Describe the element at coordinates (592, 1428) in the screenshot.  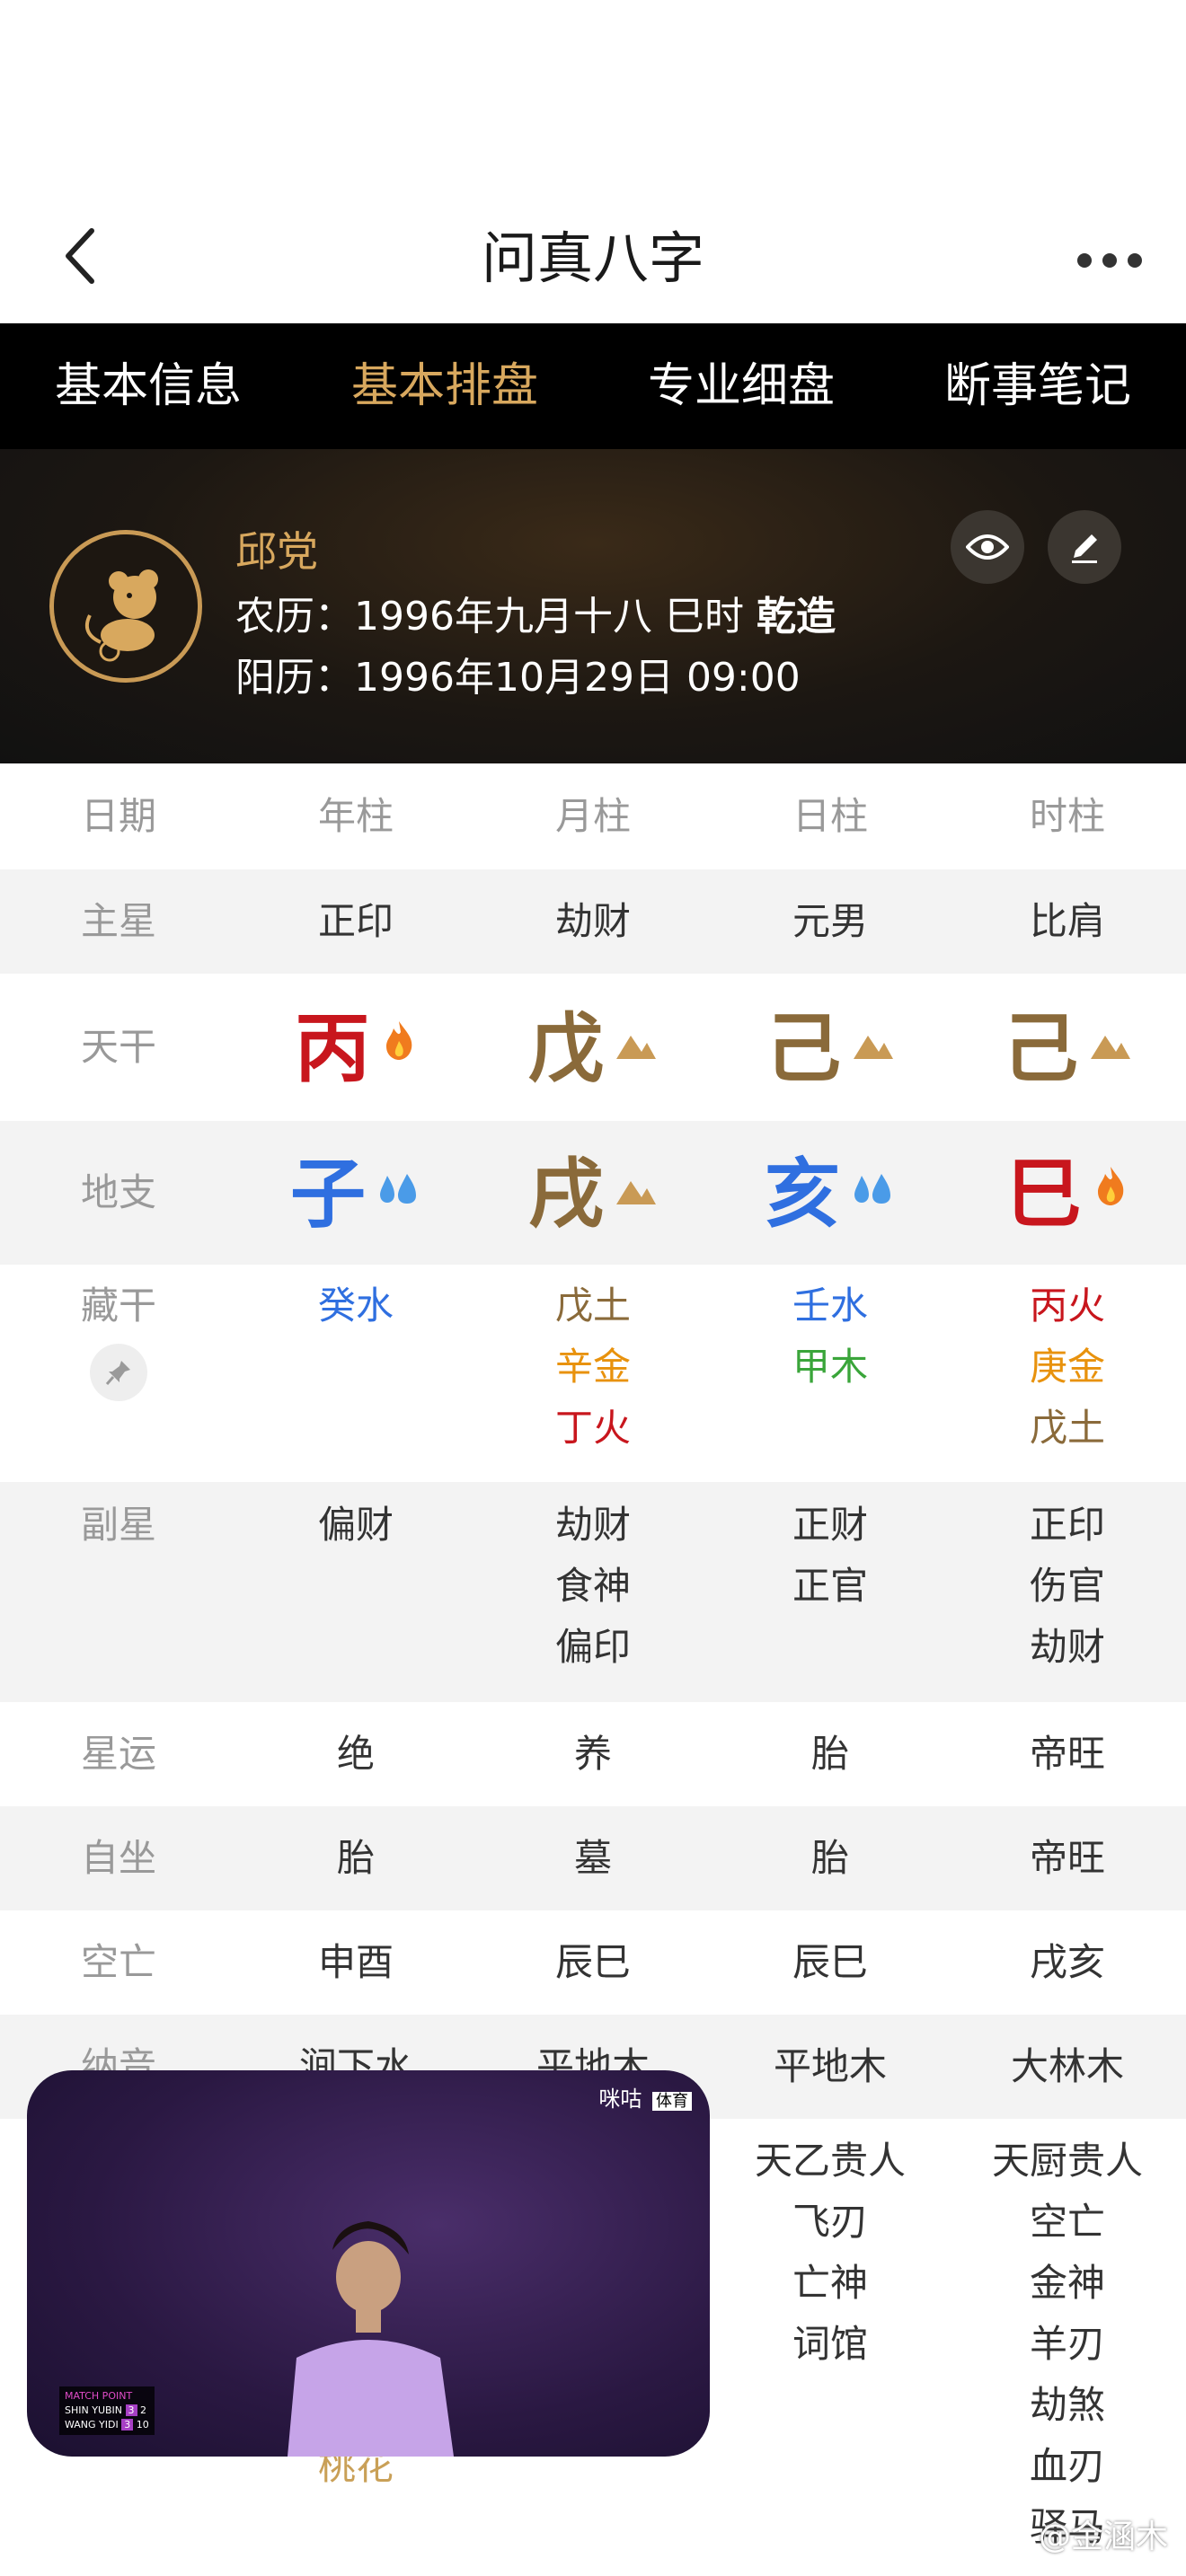
I see `hidden-stem: 丁火` at that location.